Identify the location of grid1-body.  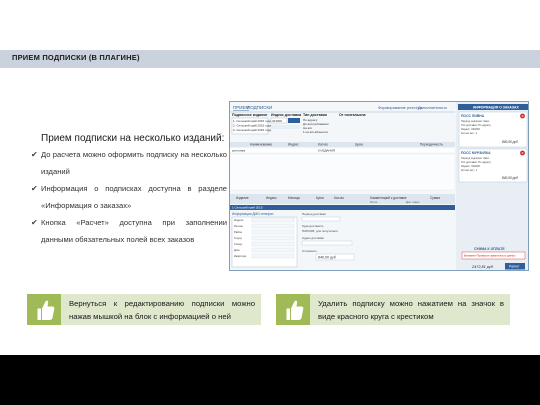
(343, 172).